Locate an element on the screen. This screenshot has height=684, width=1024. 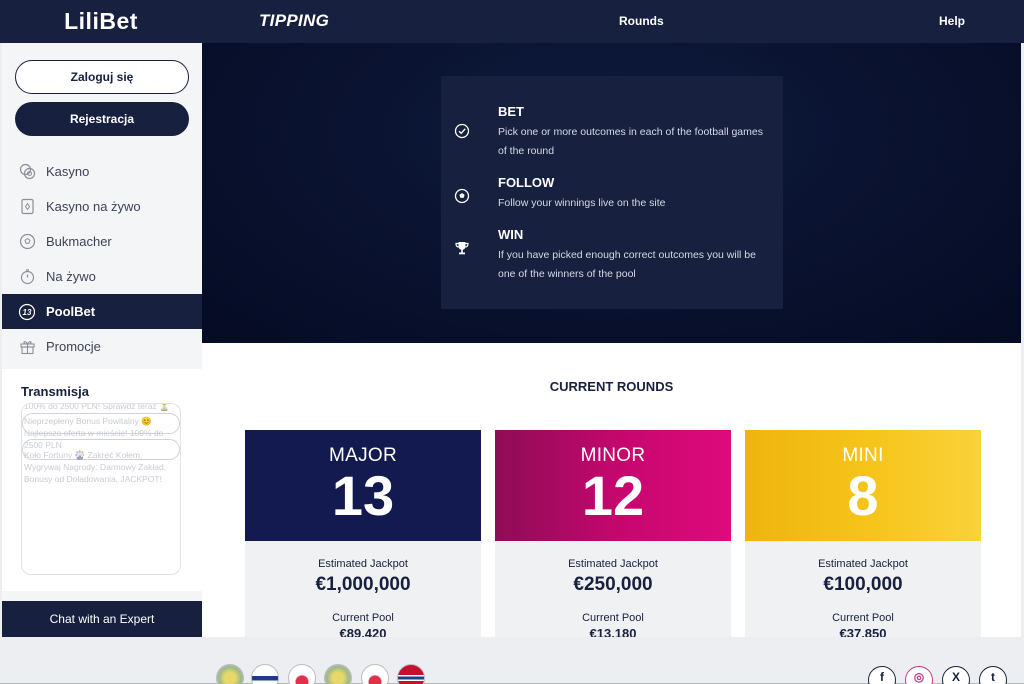
sidebar-item-kasyno-na-zywo: Kasyno na żywo is located at coordinates (102, 206).